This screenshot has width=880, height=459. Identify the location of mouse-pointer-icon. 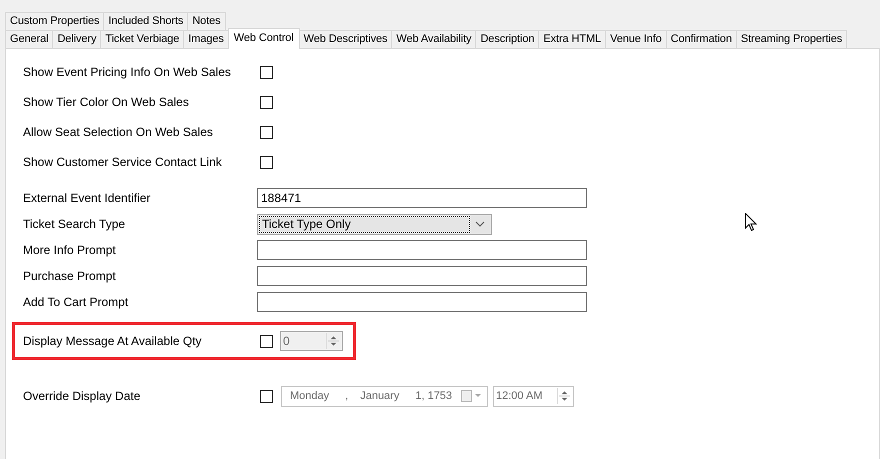
(751, 222).